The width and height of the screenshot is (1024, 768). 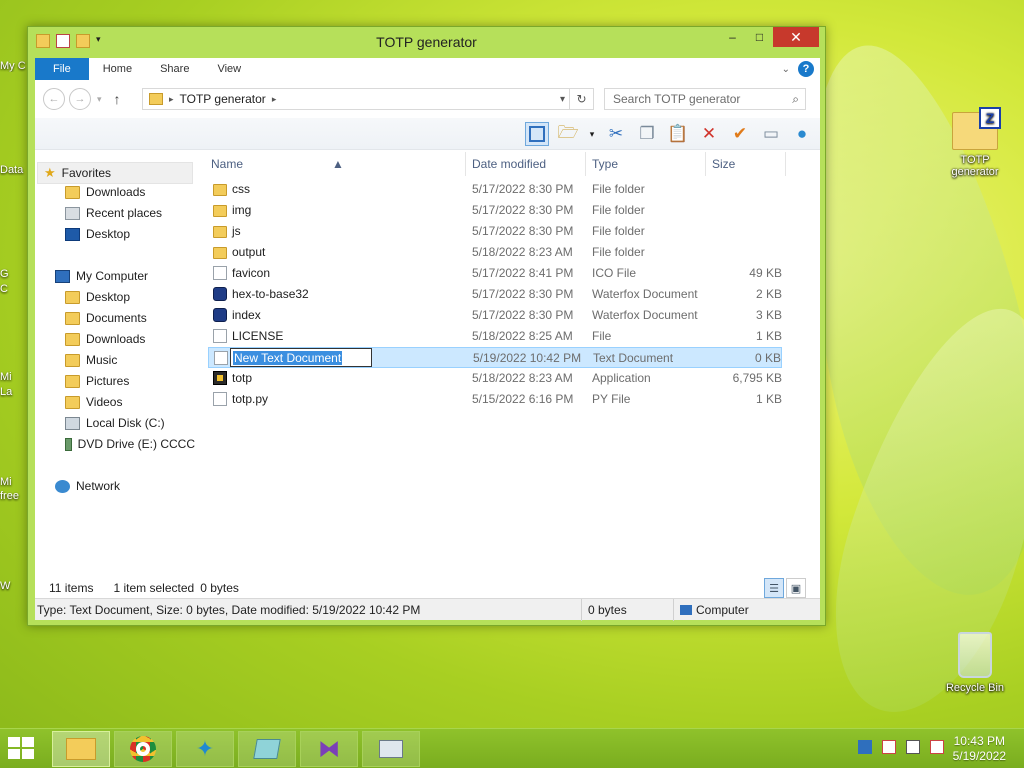 I want to click on minimize-button: –, so click(x=732, y=37).